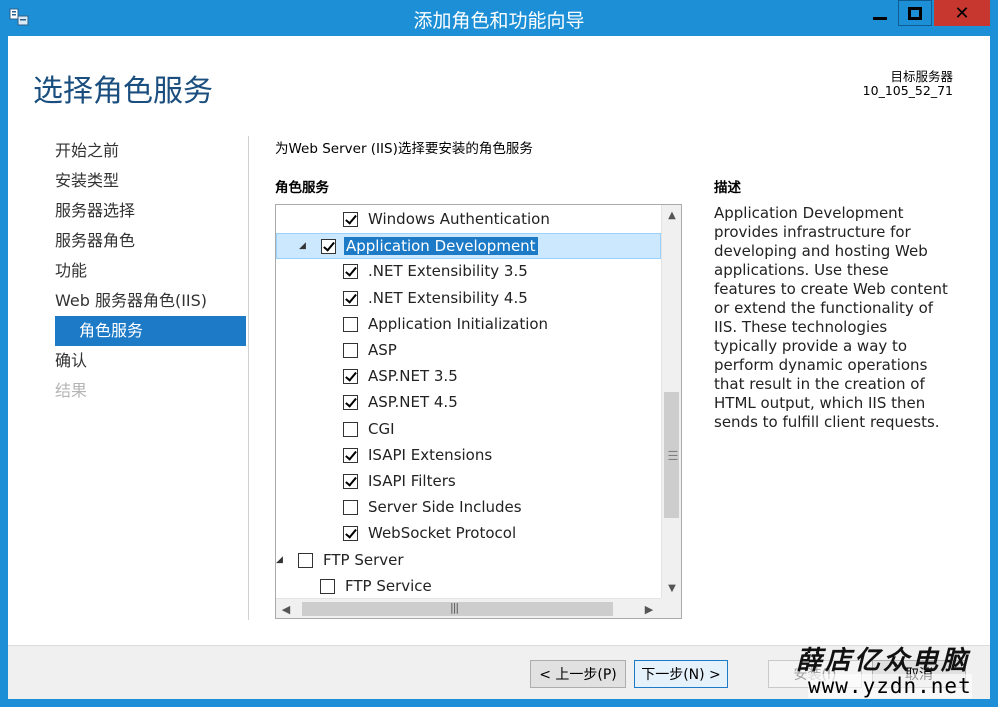 Image resolution: width=998 pixels, height=707 pixels. What do you see at coordinates (128, 151) in the screenshot?
I see `nav-item-before-you-begin: 开始之前` at bounding box center [128, 151].